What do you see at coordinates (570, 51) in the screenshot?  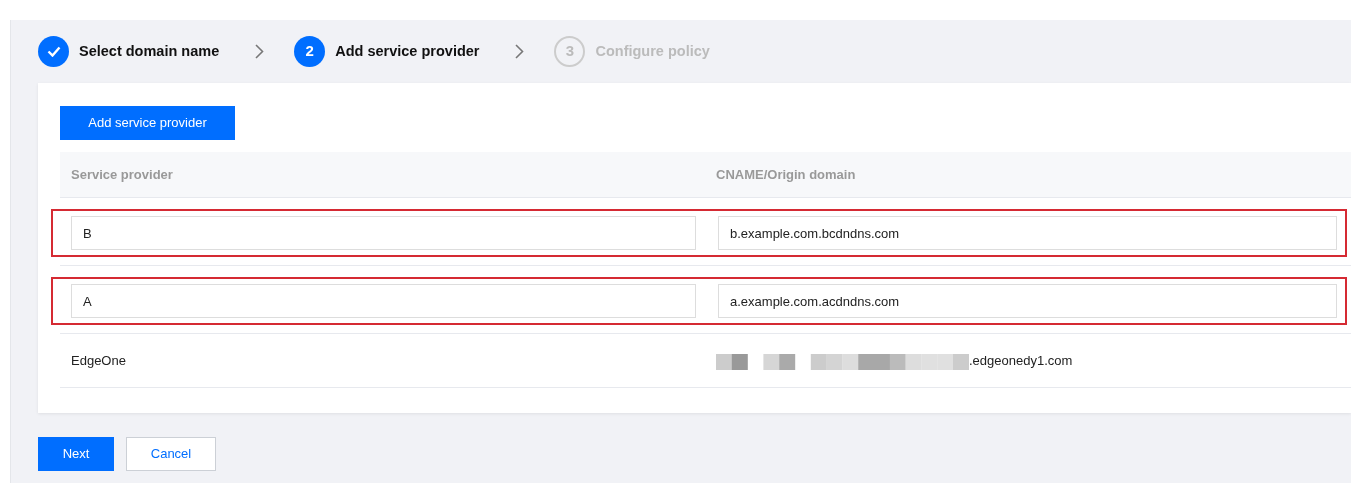 I see `step-number: 3` at bounding box center [570, 51].